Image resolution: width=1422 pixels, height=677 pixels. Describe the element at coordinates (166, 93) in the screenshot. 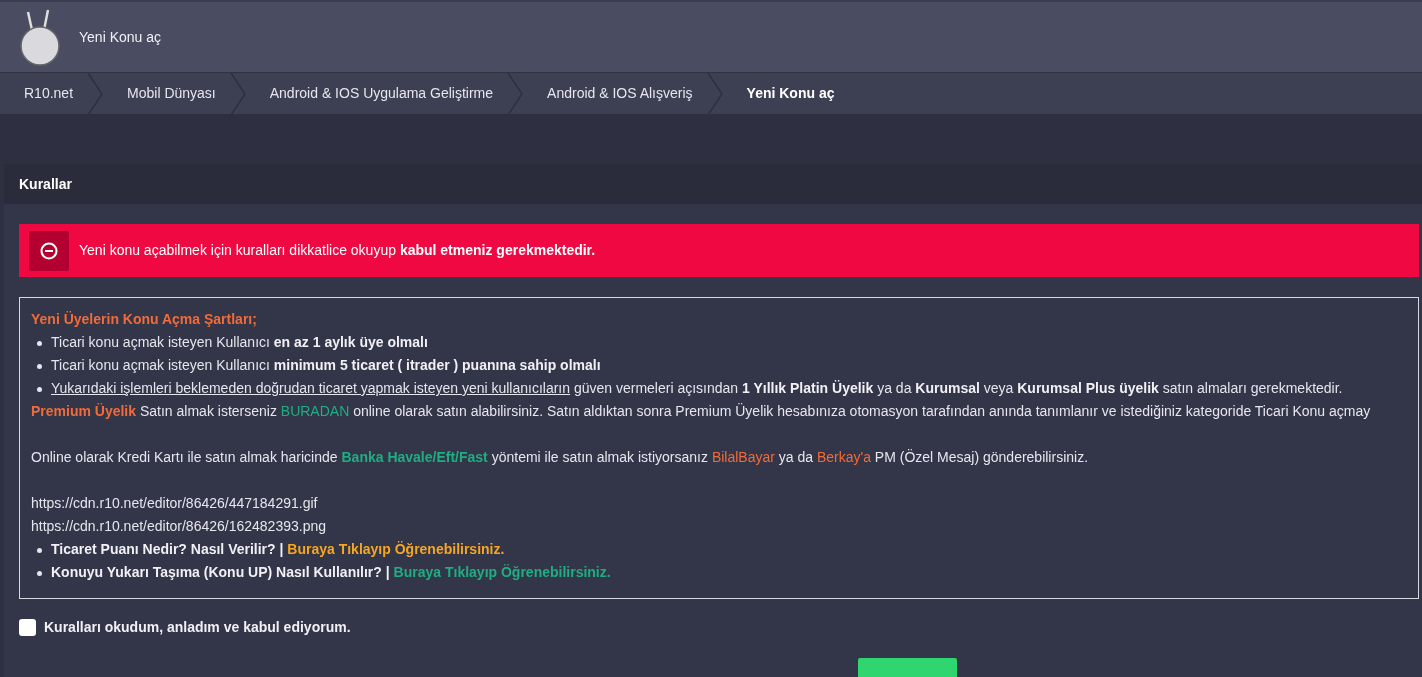

I see `breadcrumb-item: Mobil Dünyası` at that location.